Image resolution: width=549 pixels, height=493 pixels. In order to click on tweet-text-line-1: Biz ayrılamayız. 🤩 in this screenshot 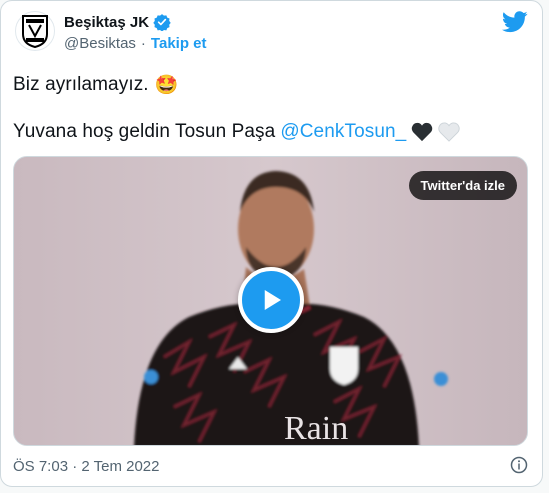, I will do `click(95, 85)`.